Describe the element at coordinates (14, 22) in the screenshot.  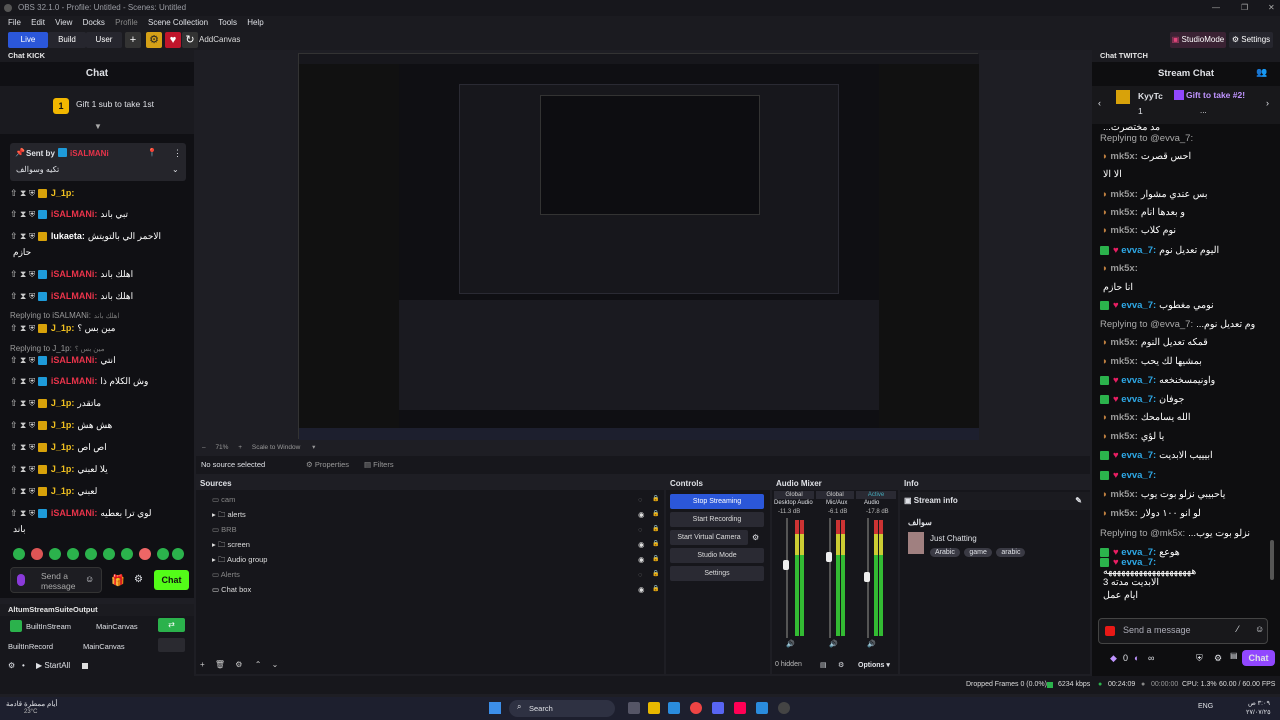
I see `menu-file: File` at that location.